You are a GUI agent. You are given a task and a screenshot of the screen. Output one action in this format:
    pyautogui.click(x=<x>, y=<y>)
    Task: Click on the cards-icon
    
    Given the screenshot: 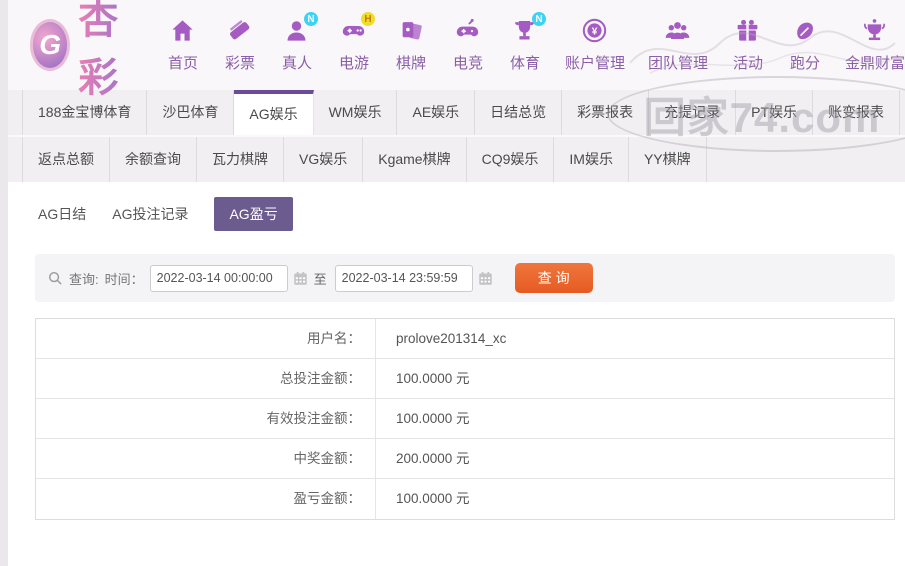 What is the action you would take?
    pyautogui.click(x=410, y=33)
    